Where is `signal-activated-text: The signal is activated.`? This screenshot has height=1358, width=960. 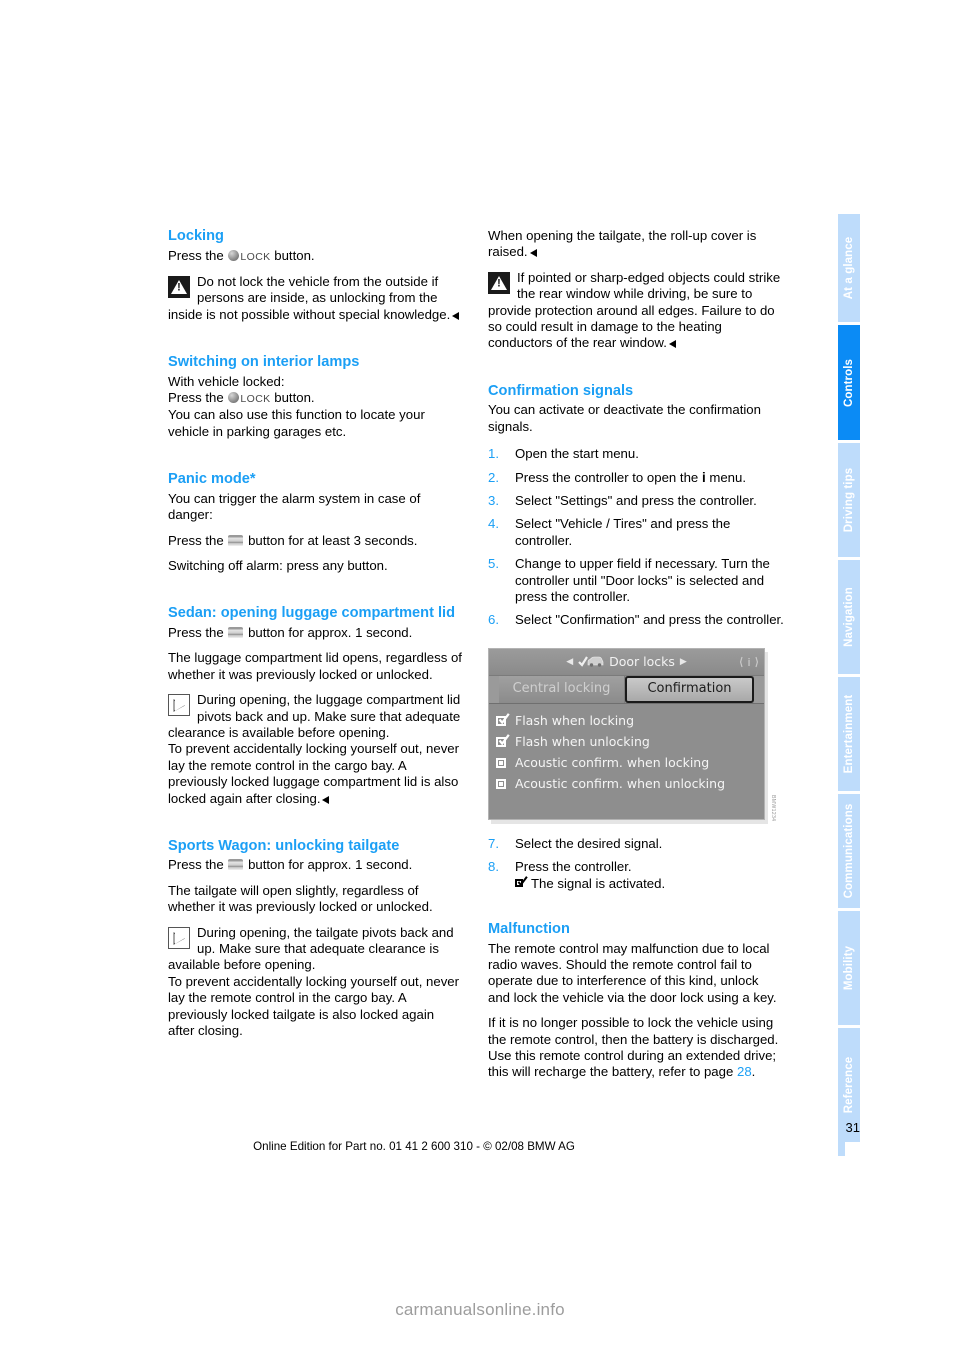 signal-activated-text: The signal is activated. is located at coordinates (598, 883).